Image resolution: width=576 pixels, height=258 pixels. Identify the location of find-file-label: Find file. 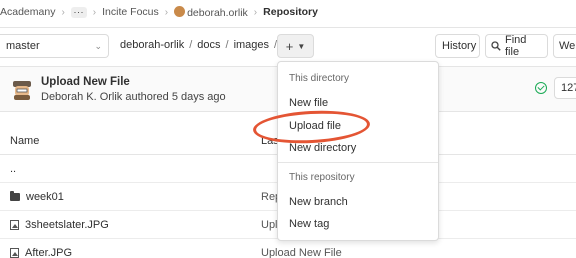
(516, 46).